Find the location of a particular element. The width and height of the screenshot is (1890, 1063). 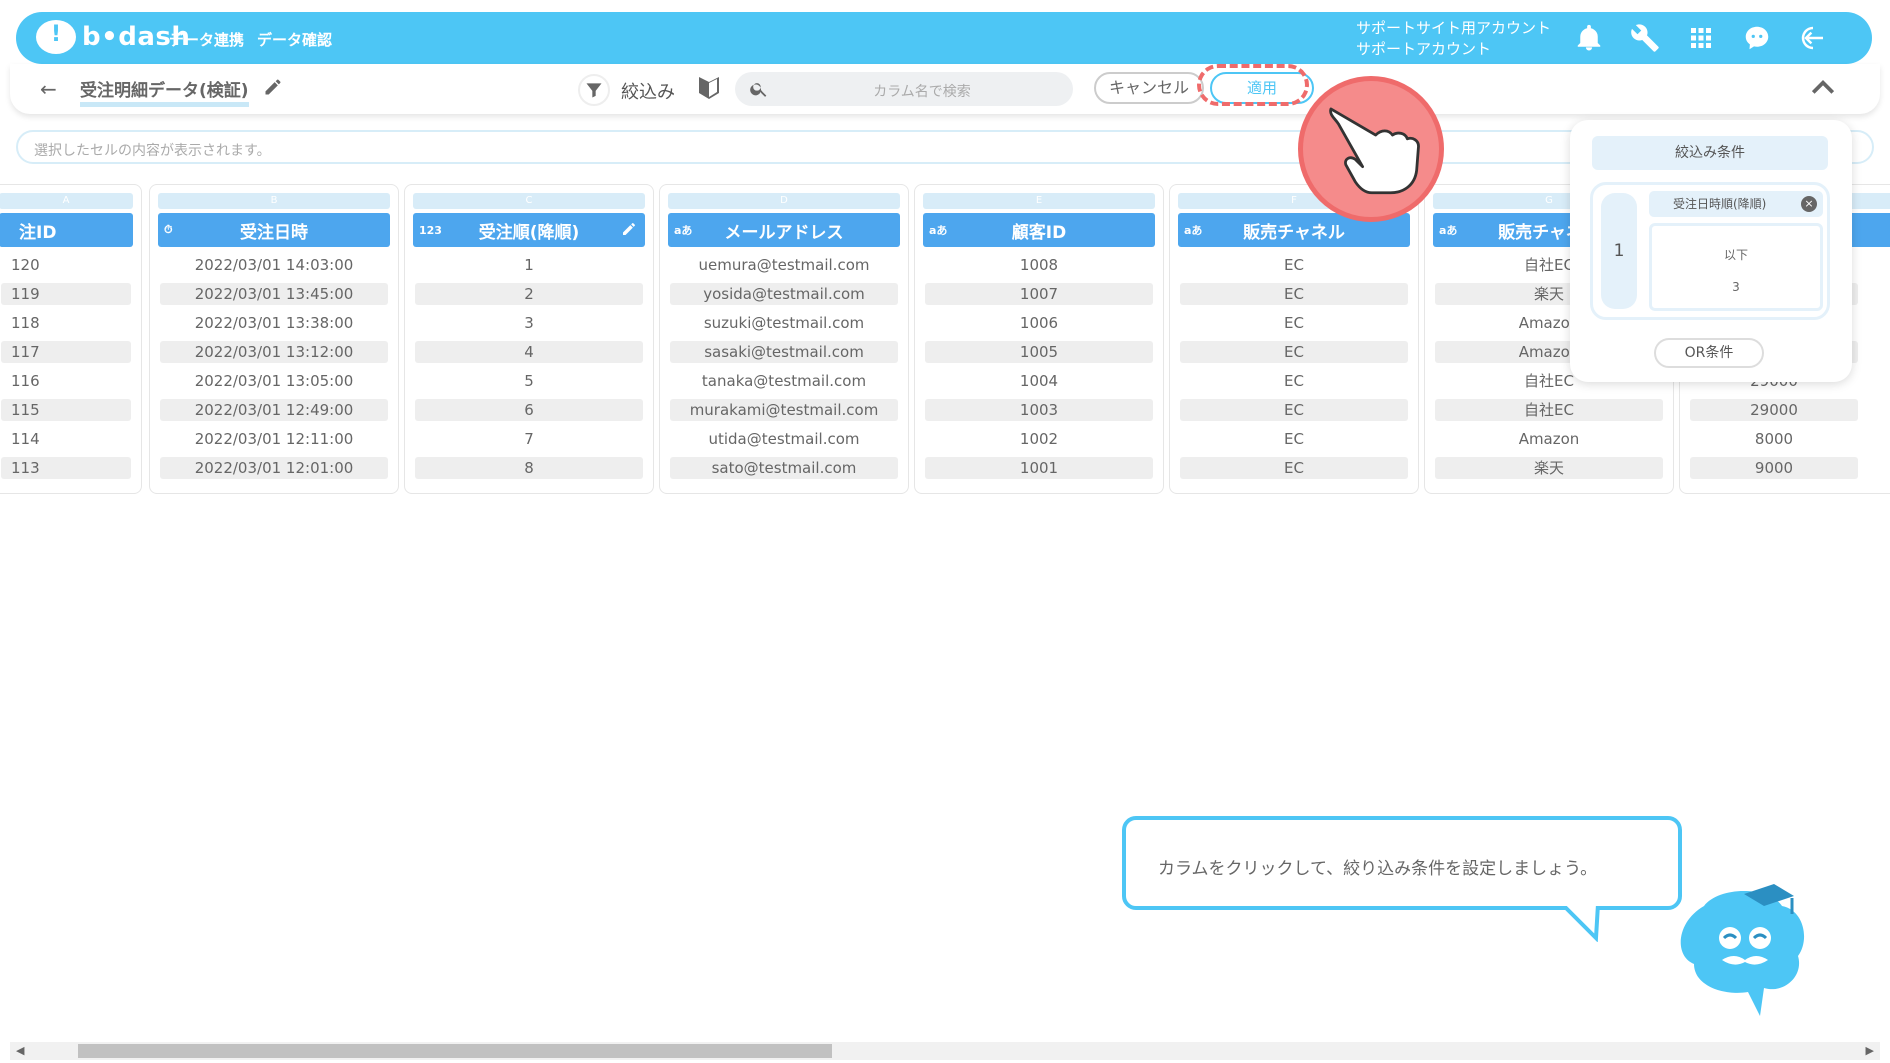

filter-condition-editor: 以下 3 is located at coordinates (1736, 267).